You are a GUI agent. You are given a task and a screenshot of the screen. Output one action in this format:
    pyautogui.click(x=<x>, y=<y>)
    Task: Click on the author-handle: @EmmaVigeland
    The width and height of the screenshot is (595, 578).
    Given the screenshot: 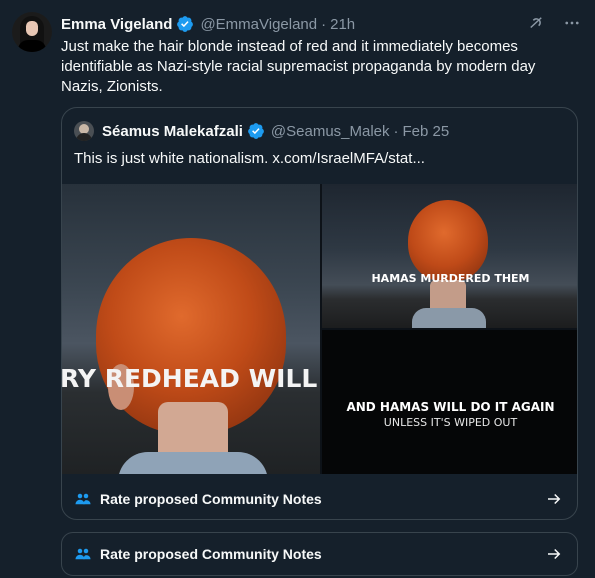 What is the action you would take?
    pyautogui.click(x=258, y=24)
    